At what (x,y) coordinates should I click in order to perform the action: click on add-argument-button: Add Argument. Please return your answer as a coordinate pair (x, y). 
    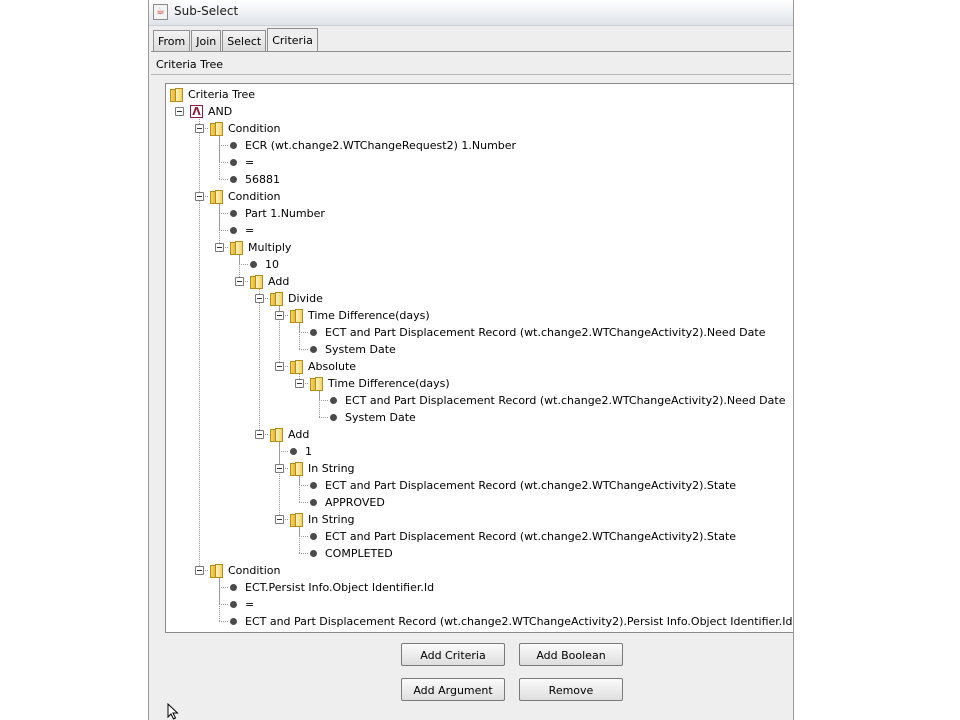
    Looking at the image, I should click on (453, 689).